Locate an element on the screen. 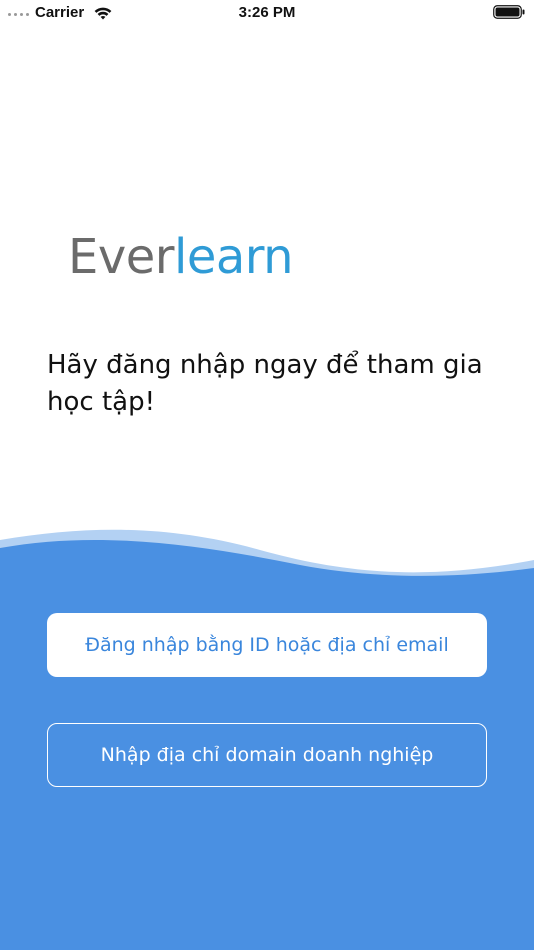  welcome-headline: Hãy đăng nhập ngay để tham gia học tập! is located at coordinates (265, 383).